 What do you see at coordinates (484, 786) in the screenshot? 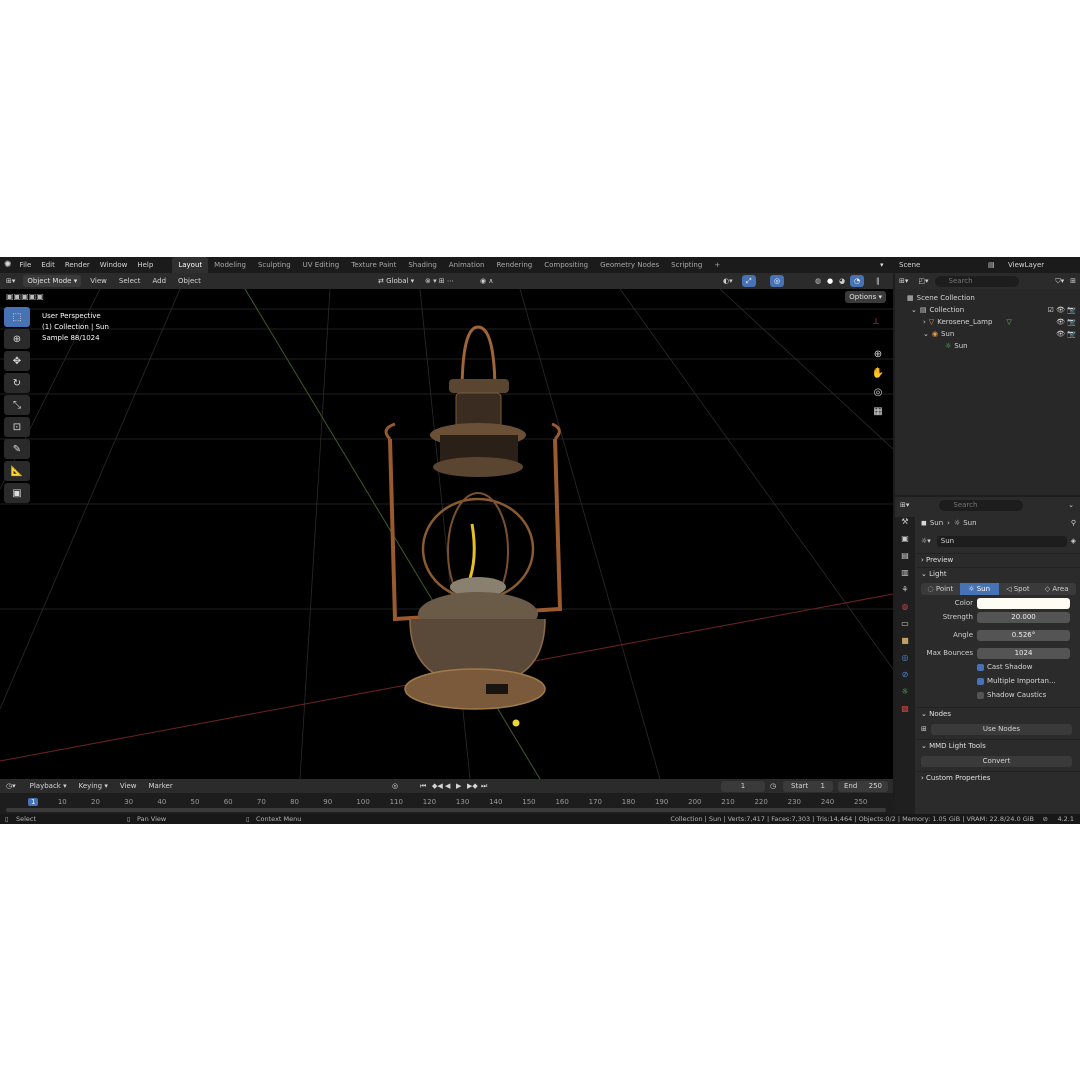
I see `jump-end-icon: ⏭` at bounding box center [484, 786].